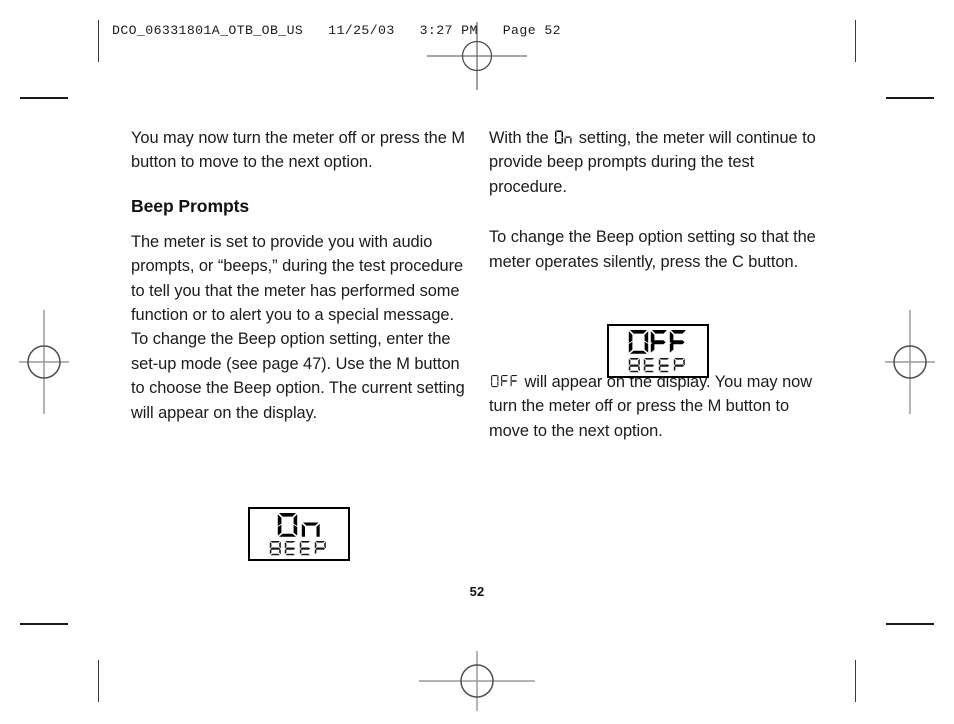  I want to click on slug-rule-right, so click(856, 41).